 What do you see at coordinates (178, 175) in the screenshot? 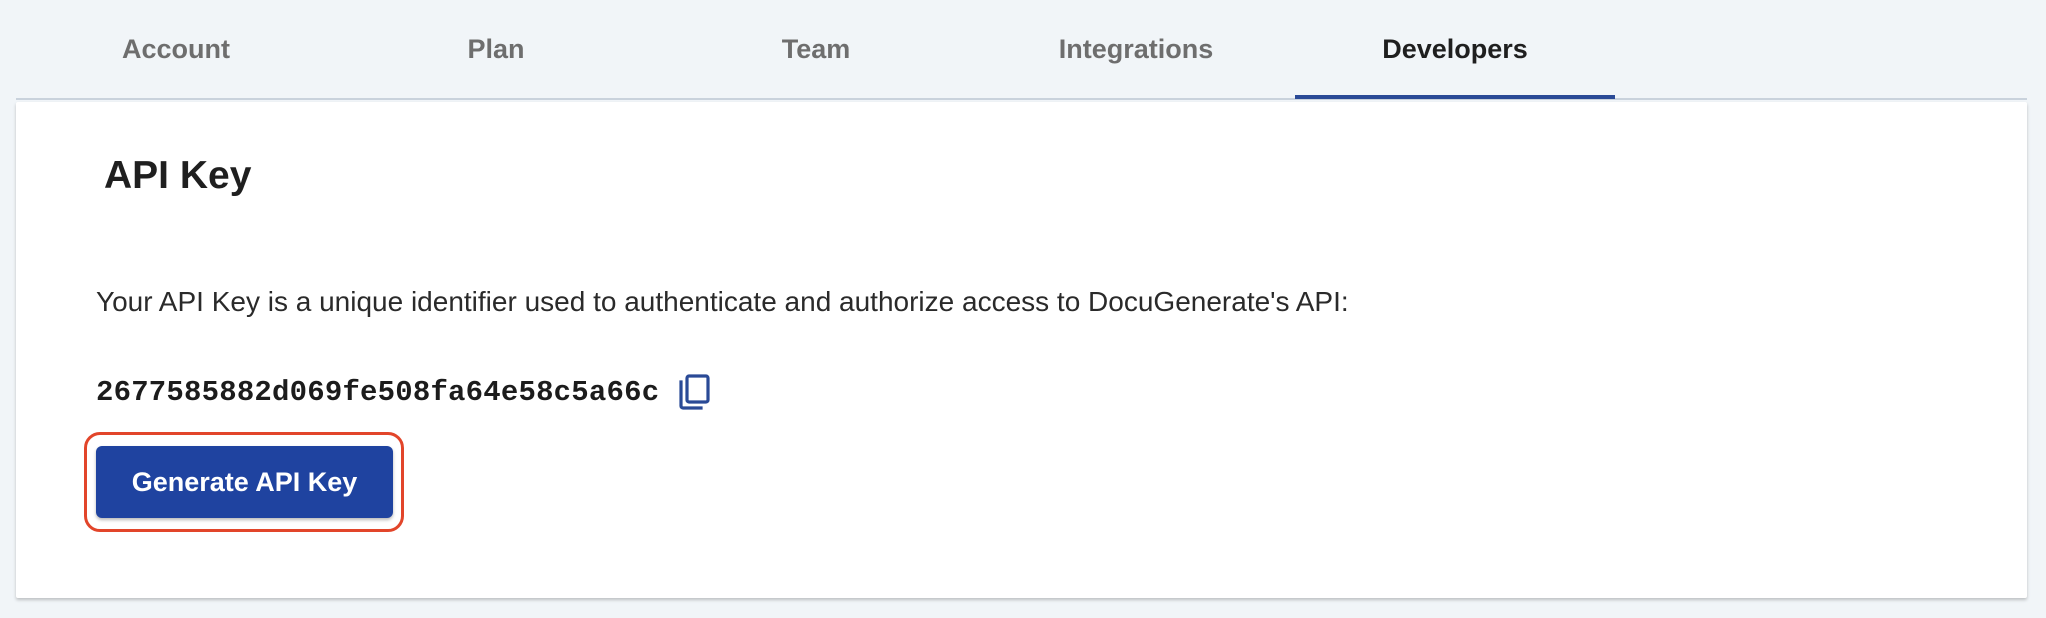
I see `section-title: API Key` at bounding box center [178, 175].